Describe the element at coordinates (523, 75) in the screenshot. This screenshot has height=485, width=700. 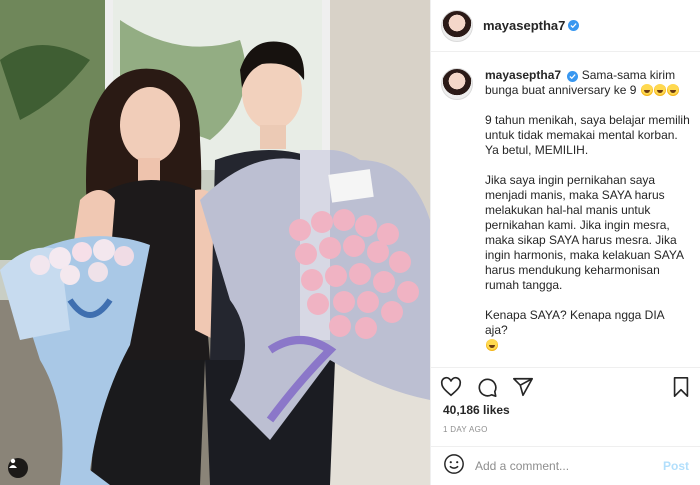
I see `caption-username: mayaseptha7` at that location.